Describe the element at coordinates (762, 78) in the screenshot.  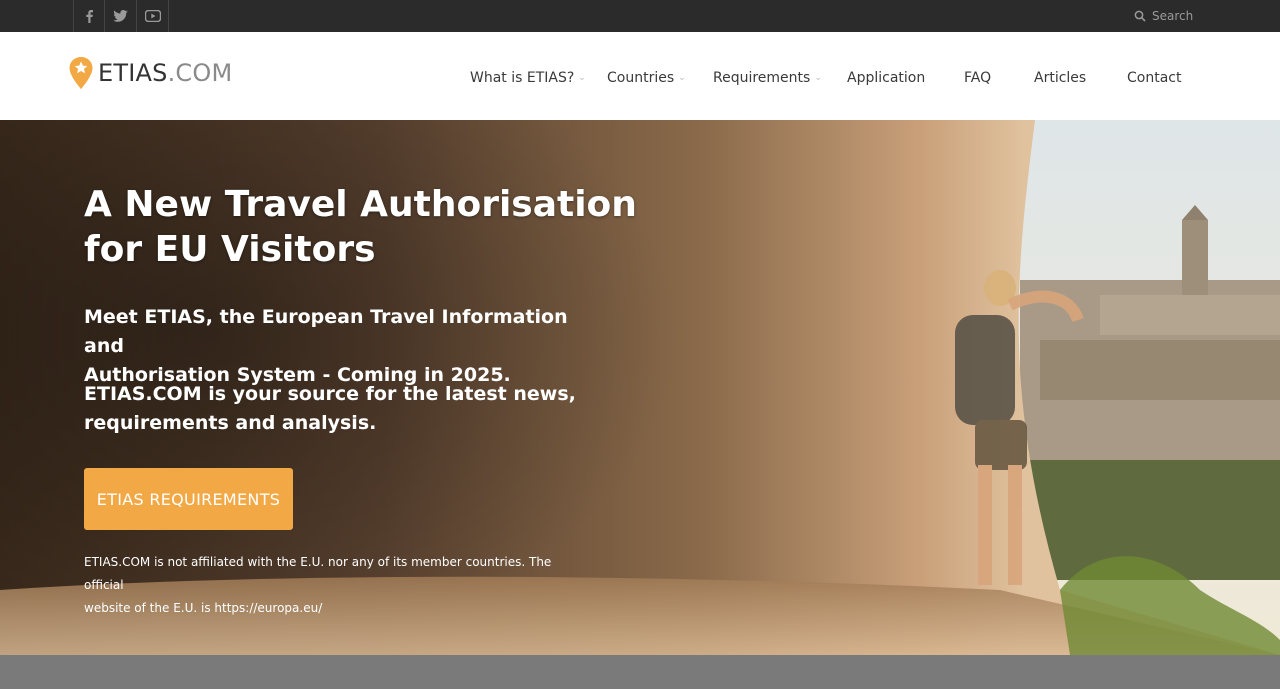
I see `nav-label: Requirements` at that location.